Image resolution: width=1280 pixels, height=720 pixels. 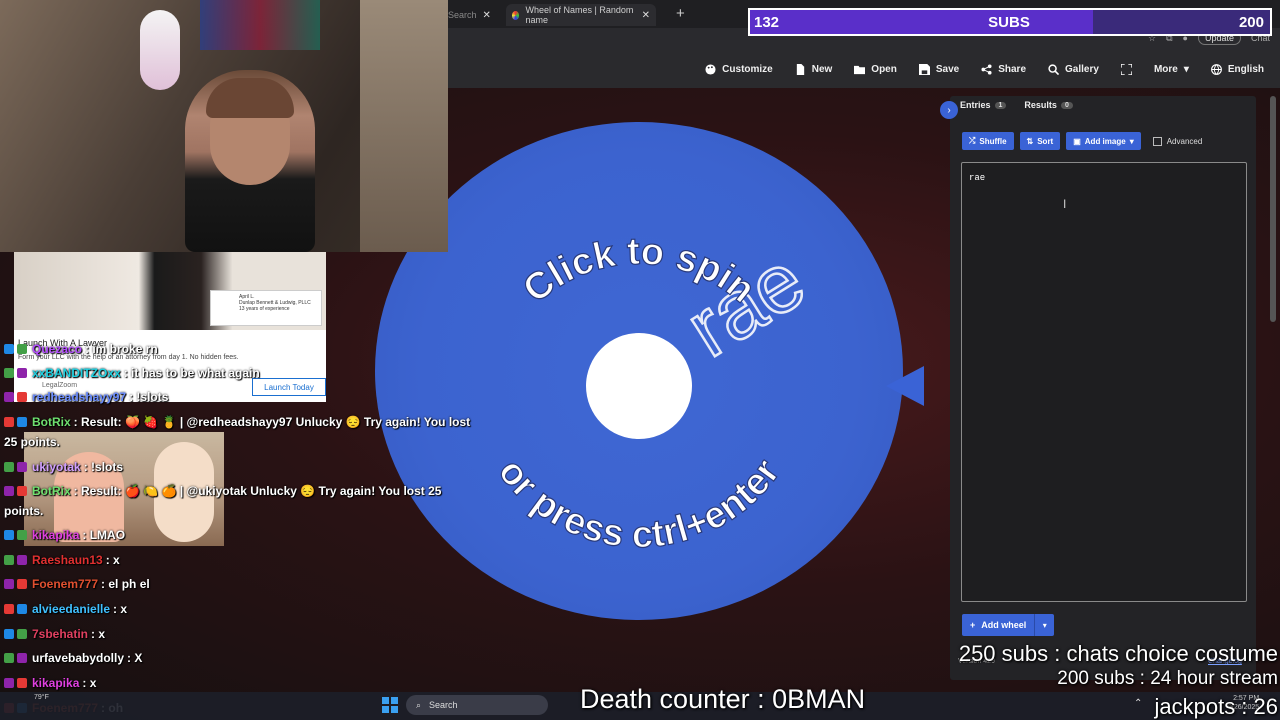 I want to click on chat-message: xxBANDITZOxx: it has to be what again, so click(x=132, y=373).